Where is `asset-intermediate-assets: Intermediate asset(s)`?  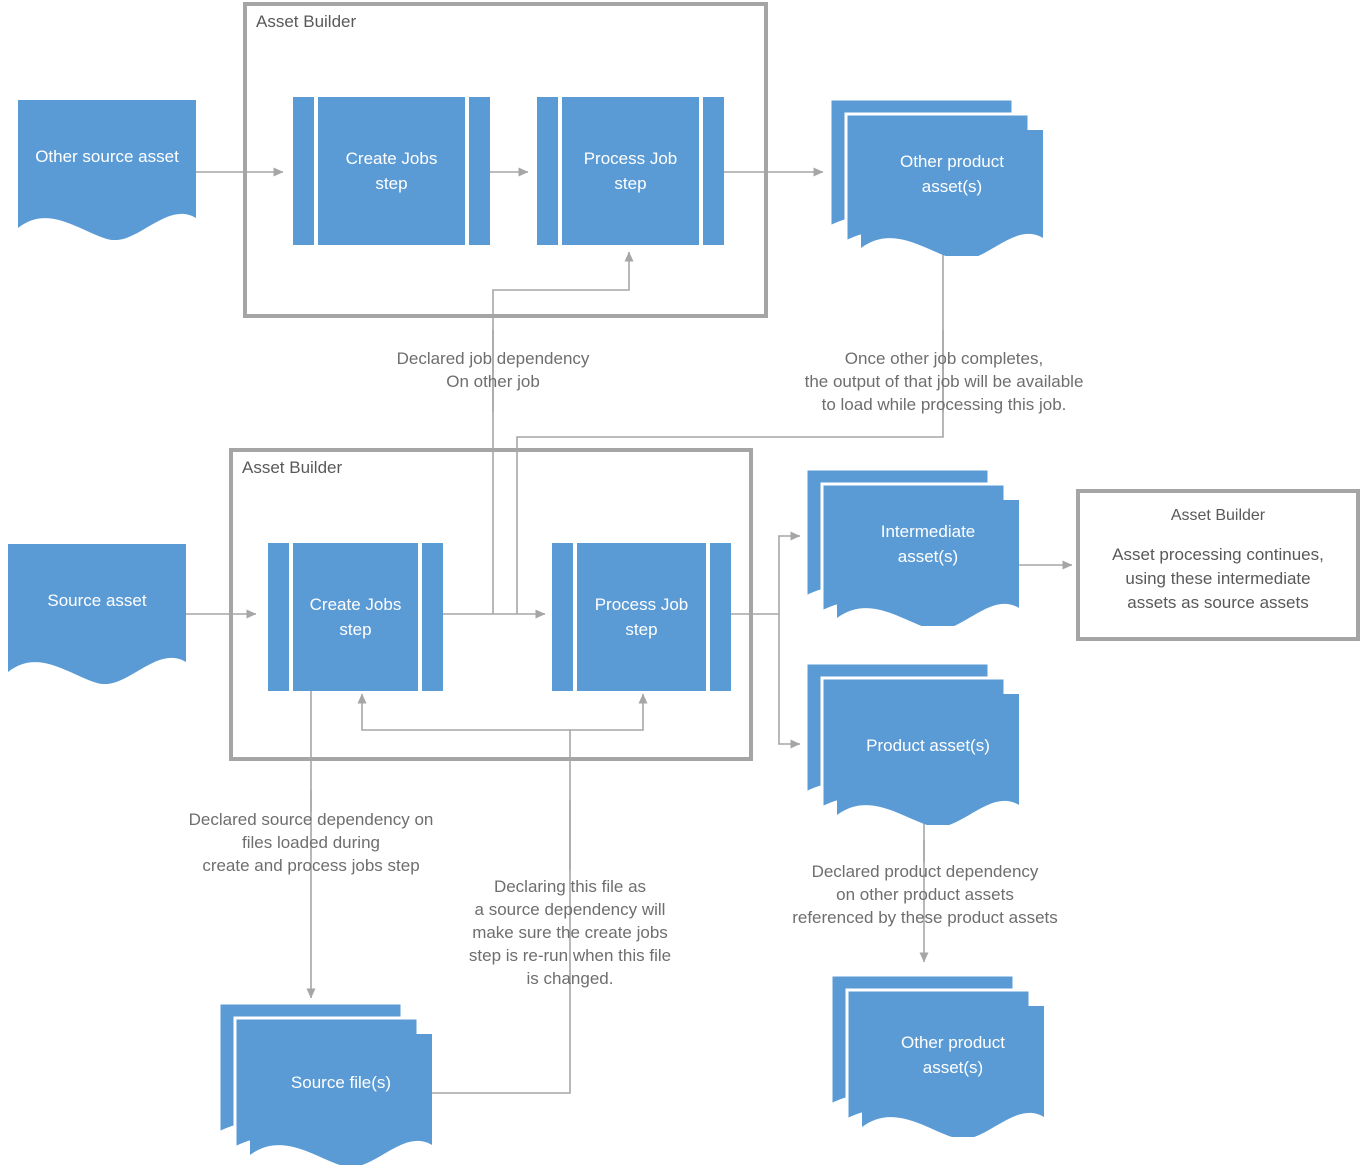 asset-intermediate-assets: Intermediate asset(s) is located at coordinates (911, 546).